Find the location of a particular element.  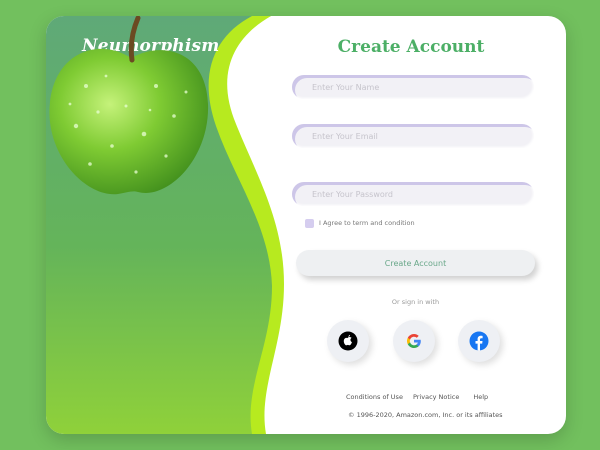

footer-links: Conditions of Use Privacy Notice Help is located at coordinates (417, 397).